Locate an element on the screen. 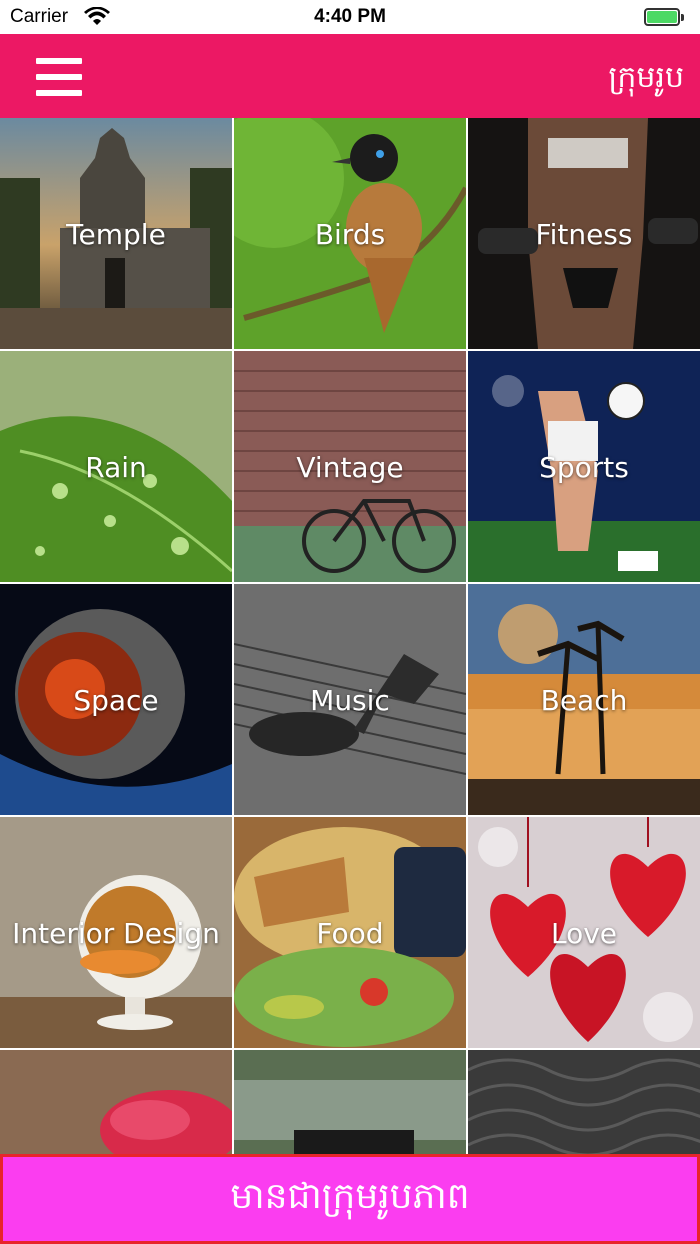 This screenshot has width=700, height=1244. category-label: Love is located at coordinates (584, 933).